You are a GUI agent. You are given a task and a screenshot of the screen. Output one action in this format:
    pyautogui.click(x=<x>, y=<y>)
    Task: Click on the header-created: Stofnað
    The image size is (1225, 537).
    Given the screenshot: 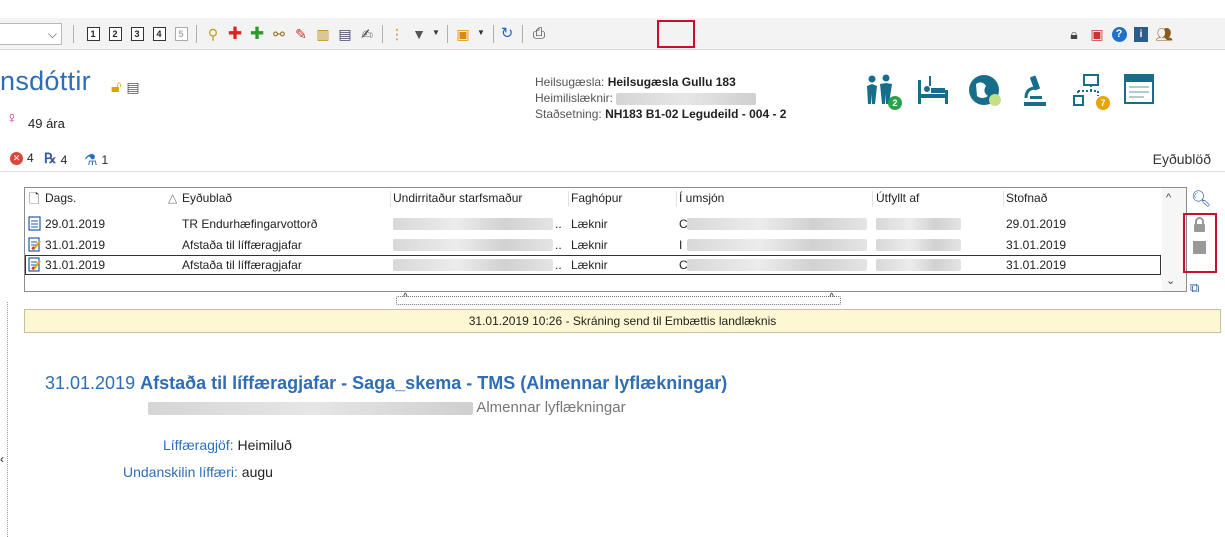 What is the action you would take?
    pyautogui.click(x=1026, y=198)
    